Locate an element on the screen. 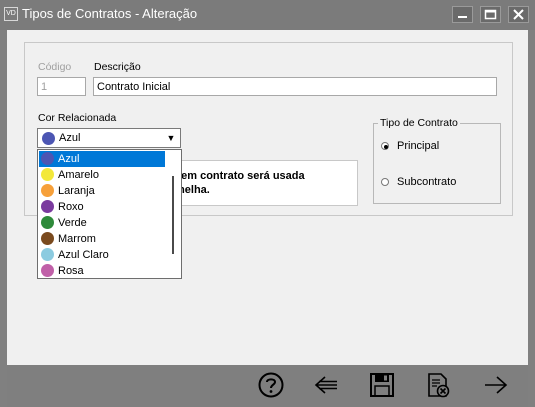 Image resolution: width=535 pixels, height=407 pixels. close-icon is located at coordinates (518, 14).